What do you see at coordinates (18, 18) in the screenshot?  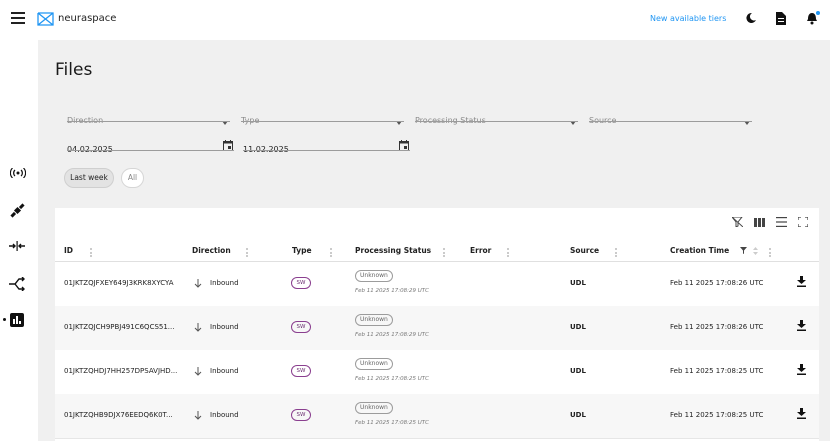 I see `menu-icon` at bounding box center [18, 18].